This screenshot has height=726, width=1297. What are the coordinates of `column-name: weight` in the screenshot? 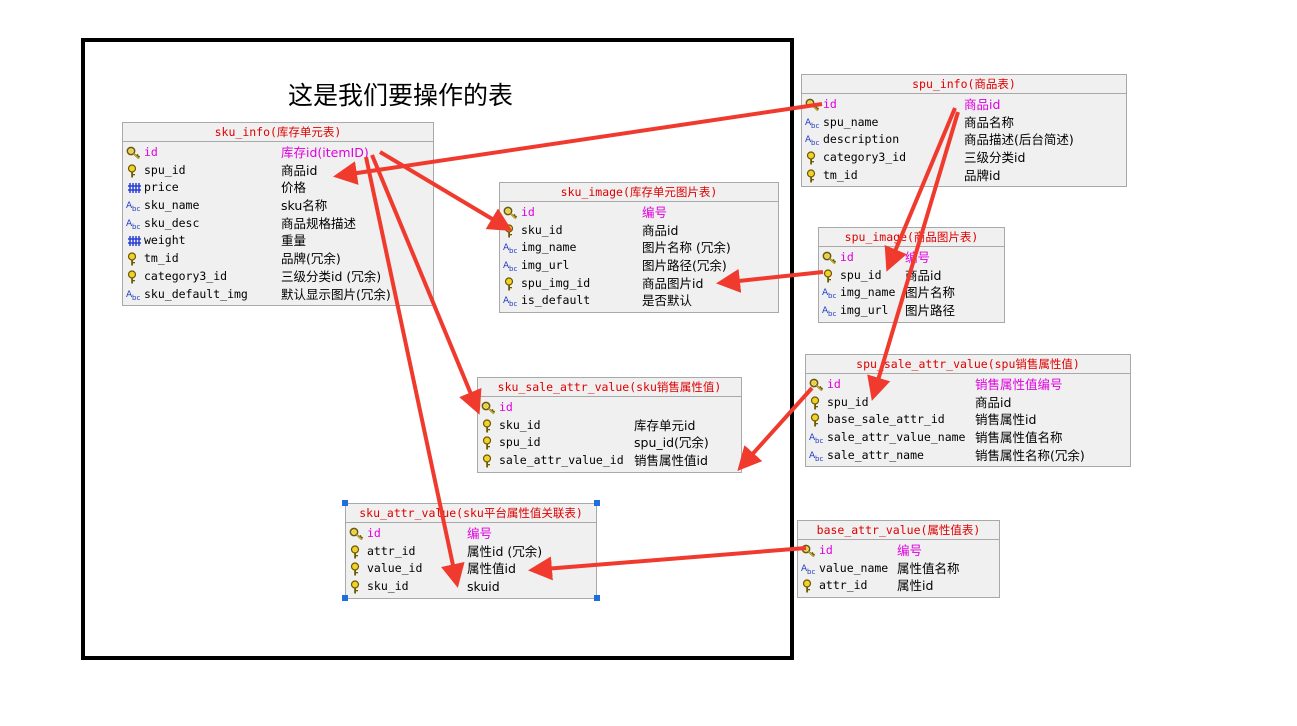 It's located at (165, 240).